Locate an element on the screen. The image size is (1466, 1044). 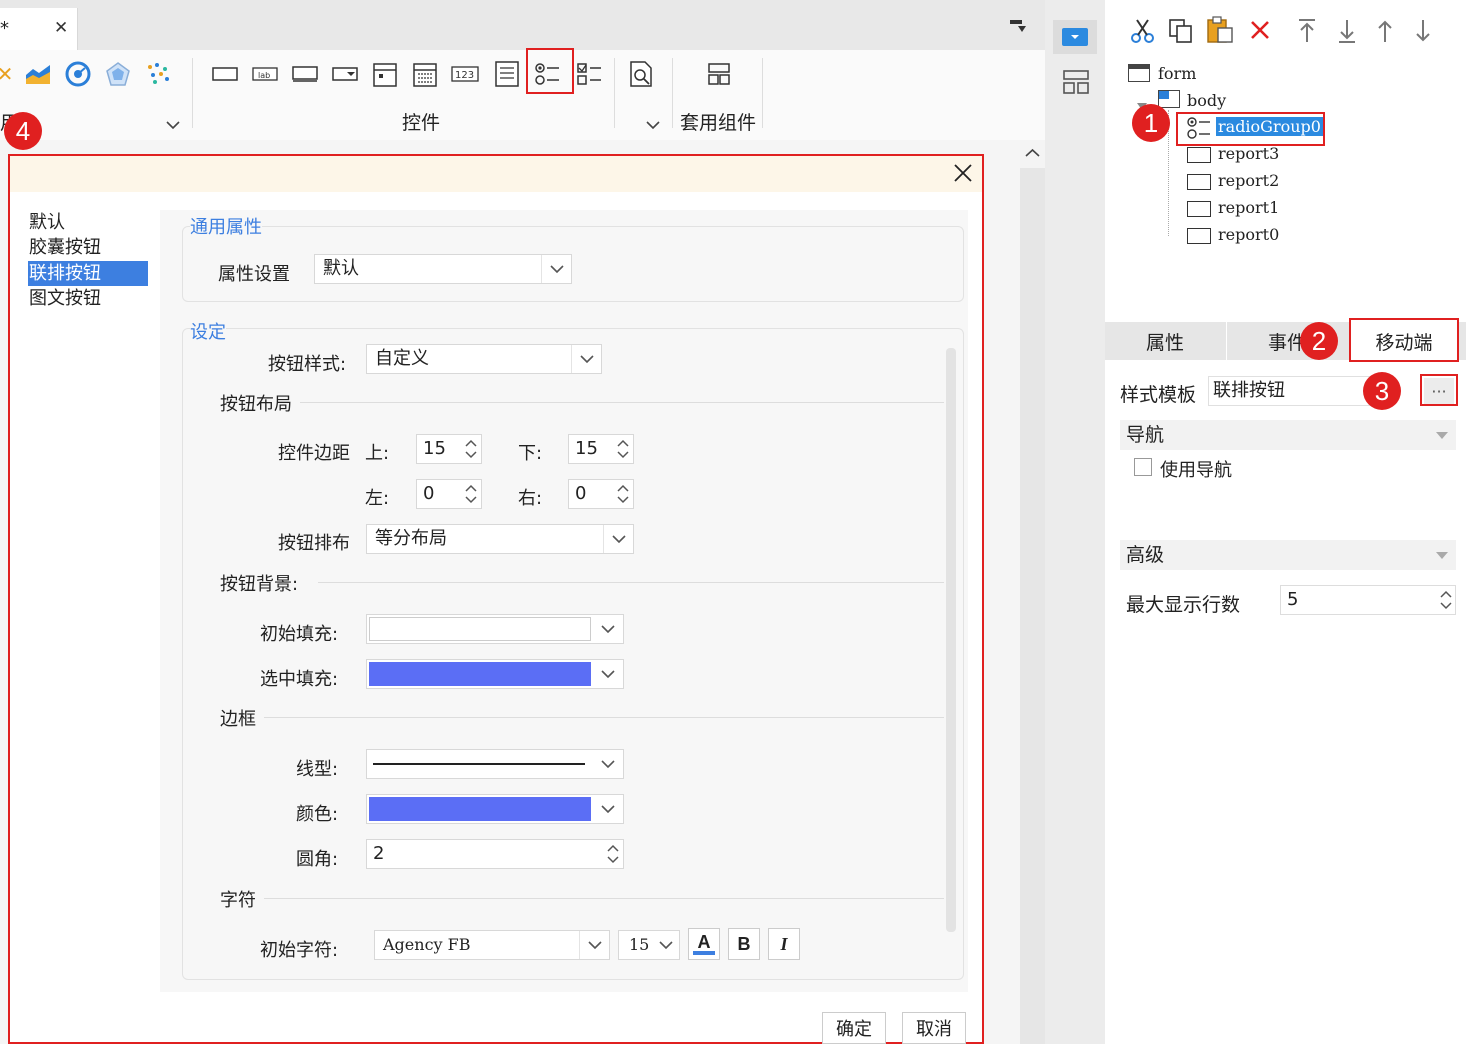
list-item-default: 默认 is located at coordinates (88, 222).